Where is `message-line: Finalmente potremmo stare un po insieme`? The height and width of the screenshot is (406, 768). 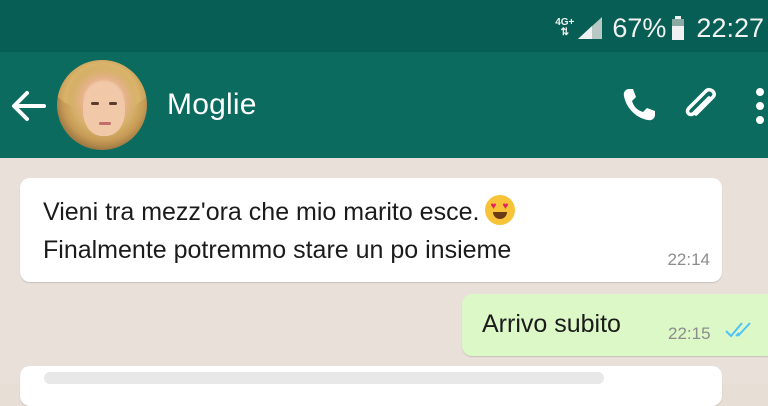 message-line: Finalmente potremmo stare un po insieme is located at coordinates (277, 250).